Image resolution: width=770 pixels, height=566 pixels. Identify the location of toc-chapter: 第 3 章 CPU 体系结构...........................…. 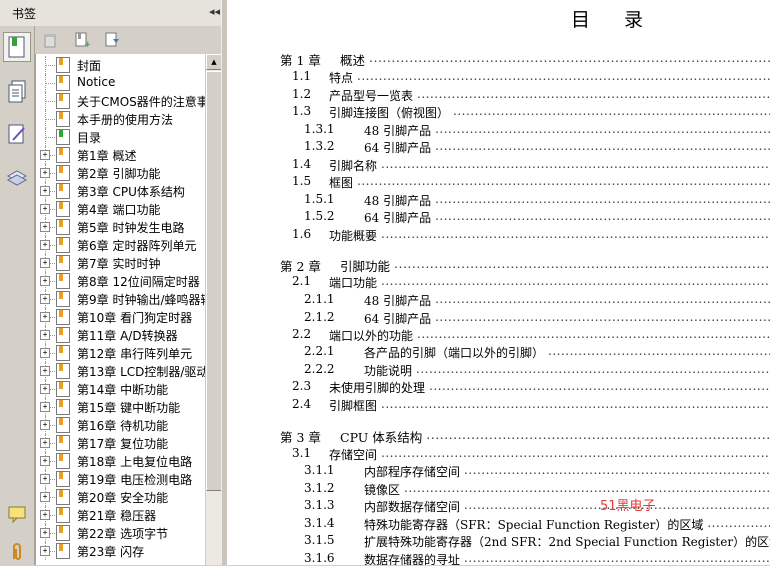
(525, 436).